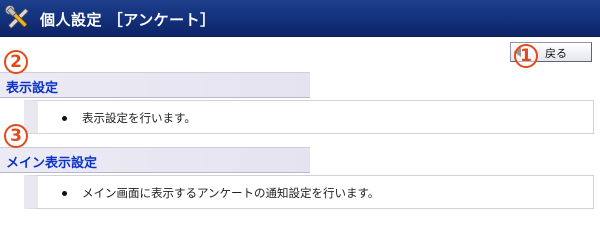  Describe the element at coordinates (52, 163) in the screenshot. I see `section-title: メイン表示設定` at that location.